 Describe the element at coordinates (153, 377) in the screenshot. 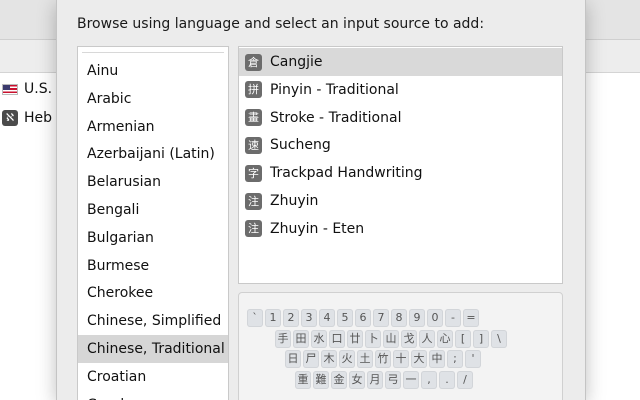

I see `language-item: Croatian` at that location.